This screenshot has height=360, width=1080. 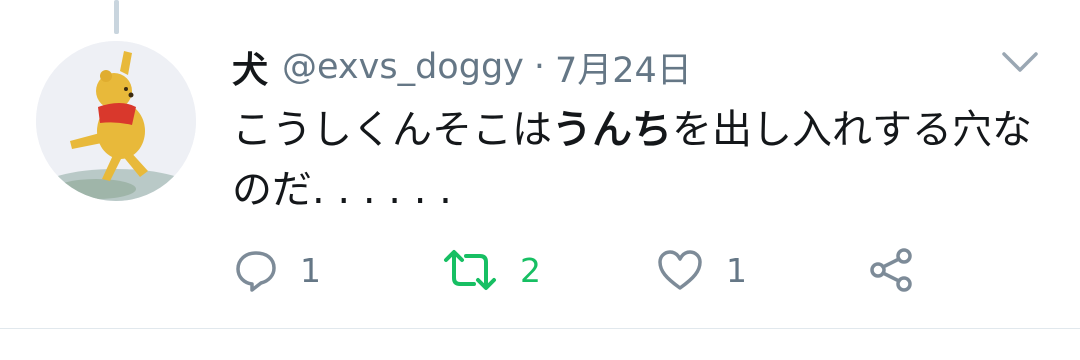 I want to click on user-handle: @exvs_doggy, so click(x=403, y=67).